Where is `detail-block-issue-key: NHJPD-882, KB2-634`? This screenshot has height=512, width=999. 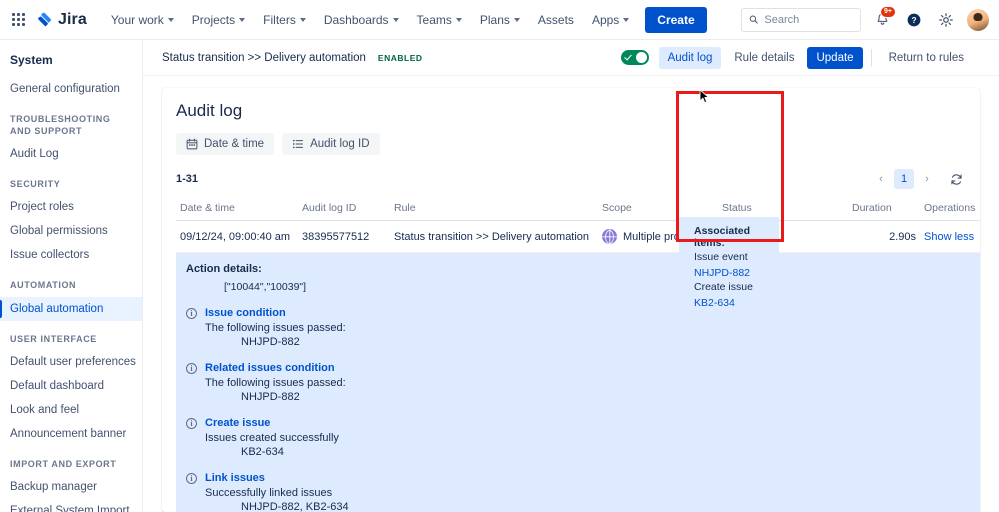 detail-block-issue-key: NHJPD-882, KB2-634 is located at coordinates (295, 506).